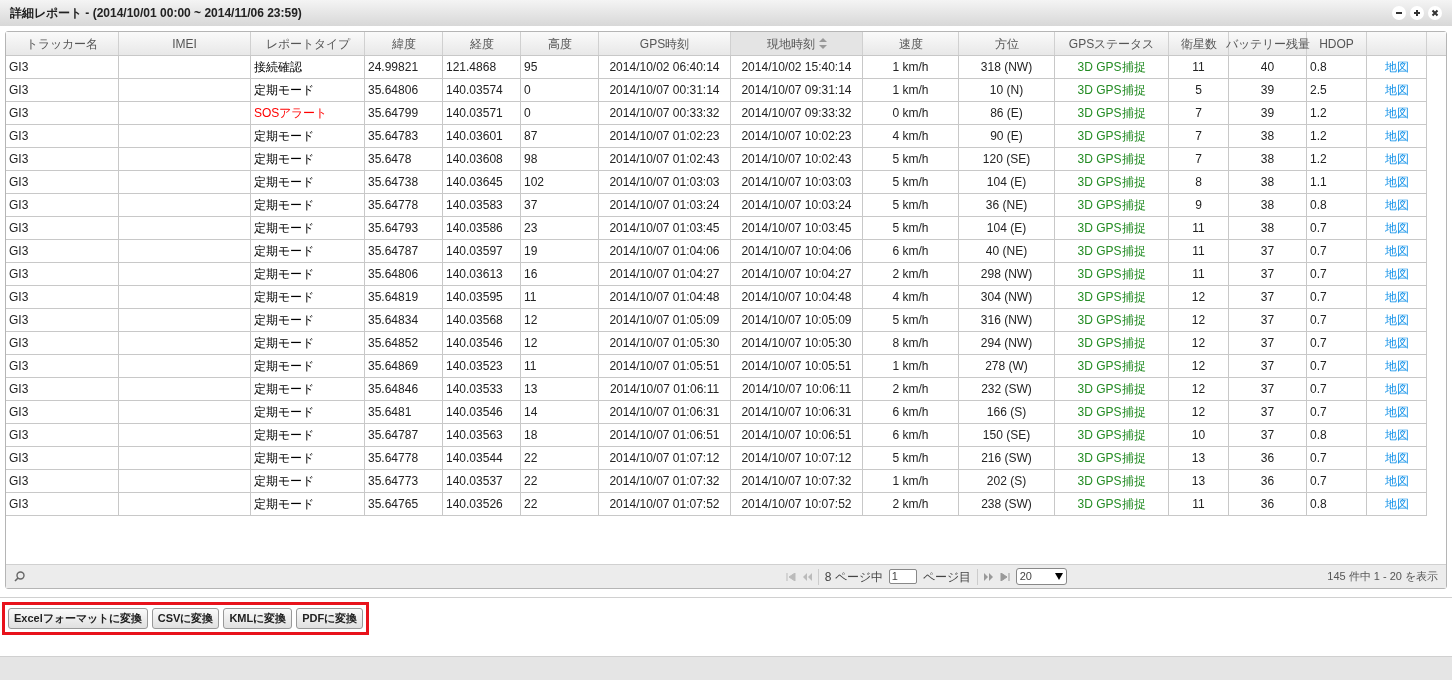 This screenshot has width=1452, height=680. I want to click on table-cell-text: 35.64793, so click(393, 228).